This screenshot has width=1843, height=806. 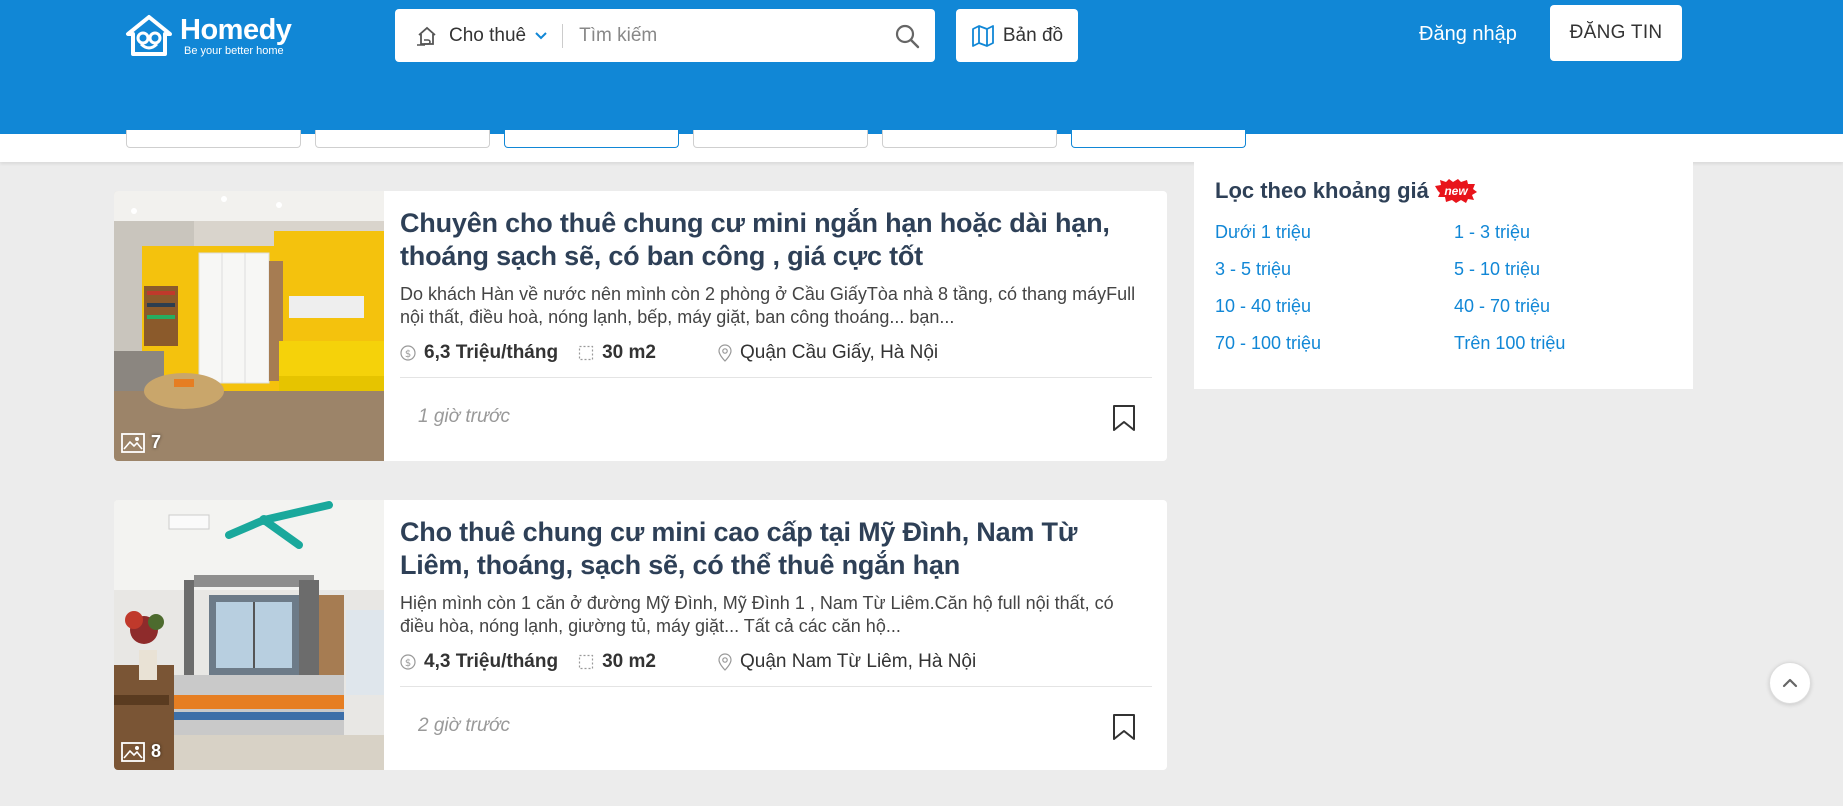 I want to click on brand-name: Homedy, so click(x=236, y=30).